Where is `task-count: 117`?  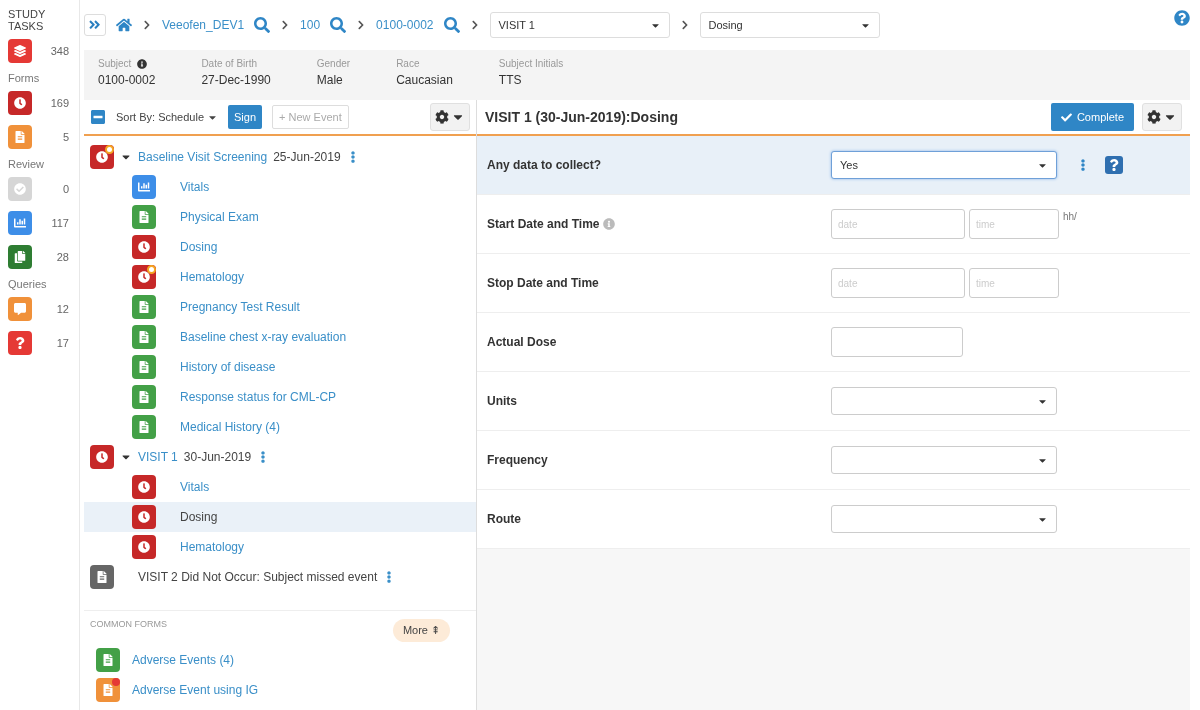 task-count: 117 is located at coordinates (60, 223).